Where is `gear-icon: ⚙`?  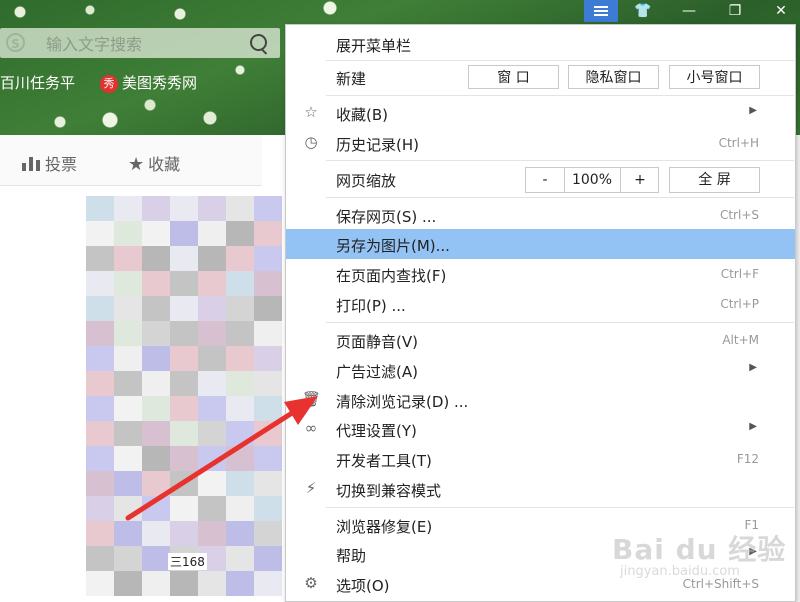
gear-icon: ⚙ is located at coordinates (311, 583).